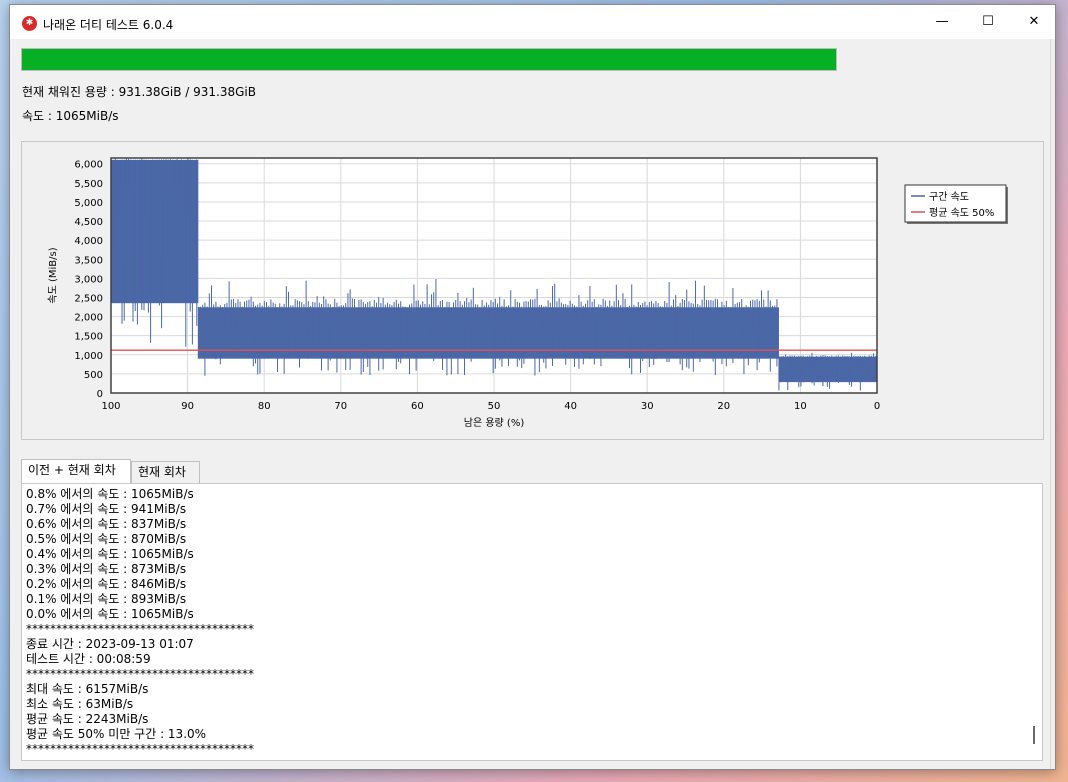 This screenshot has height=782, width=1068. What do you see at coordinates (110, 494) in the screenshot?
I see `log-line: 0.8% 에서의 속도 : 1065MiB/s` at bounding box center [110, 494].